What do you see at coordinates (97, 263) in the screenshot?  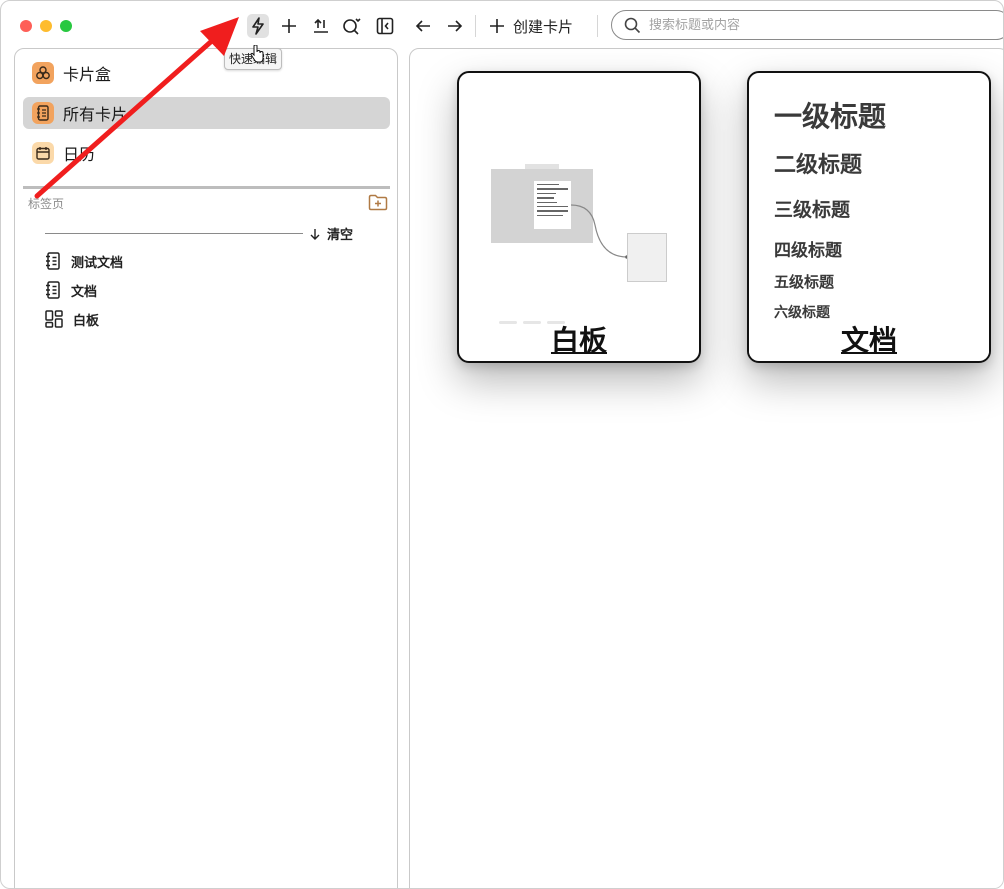 I see `tab-item-label: 测试文档` at bounding box center [97, 263].